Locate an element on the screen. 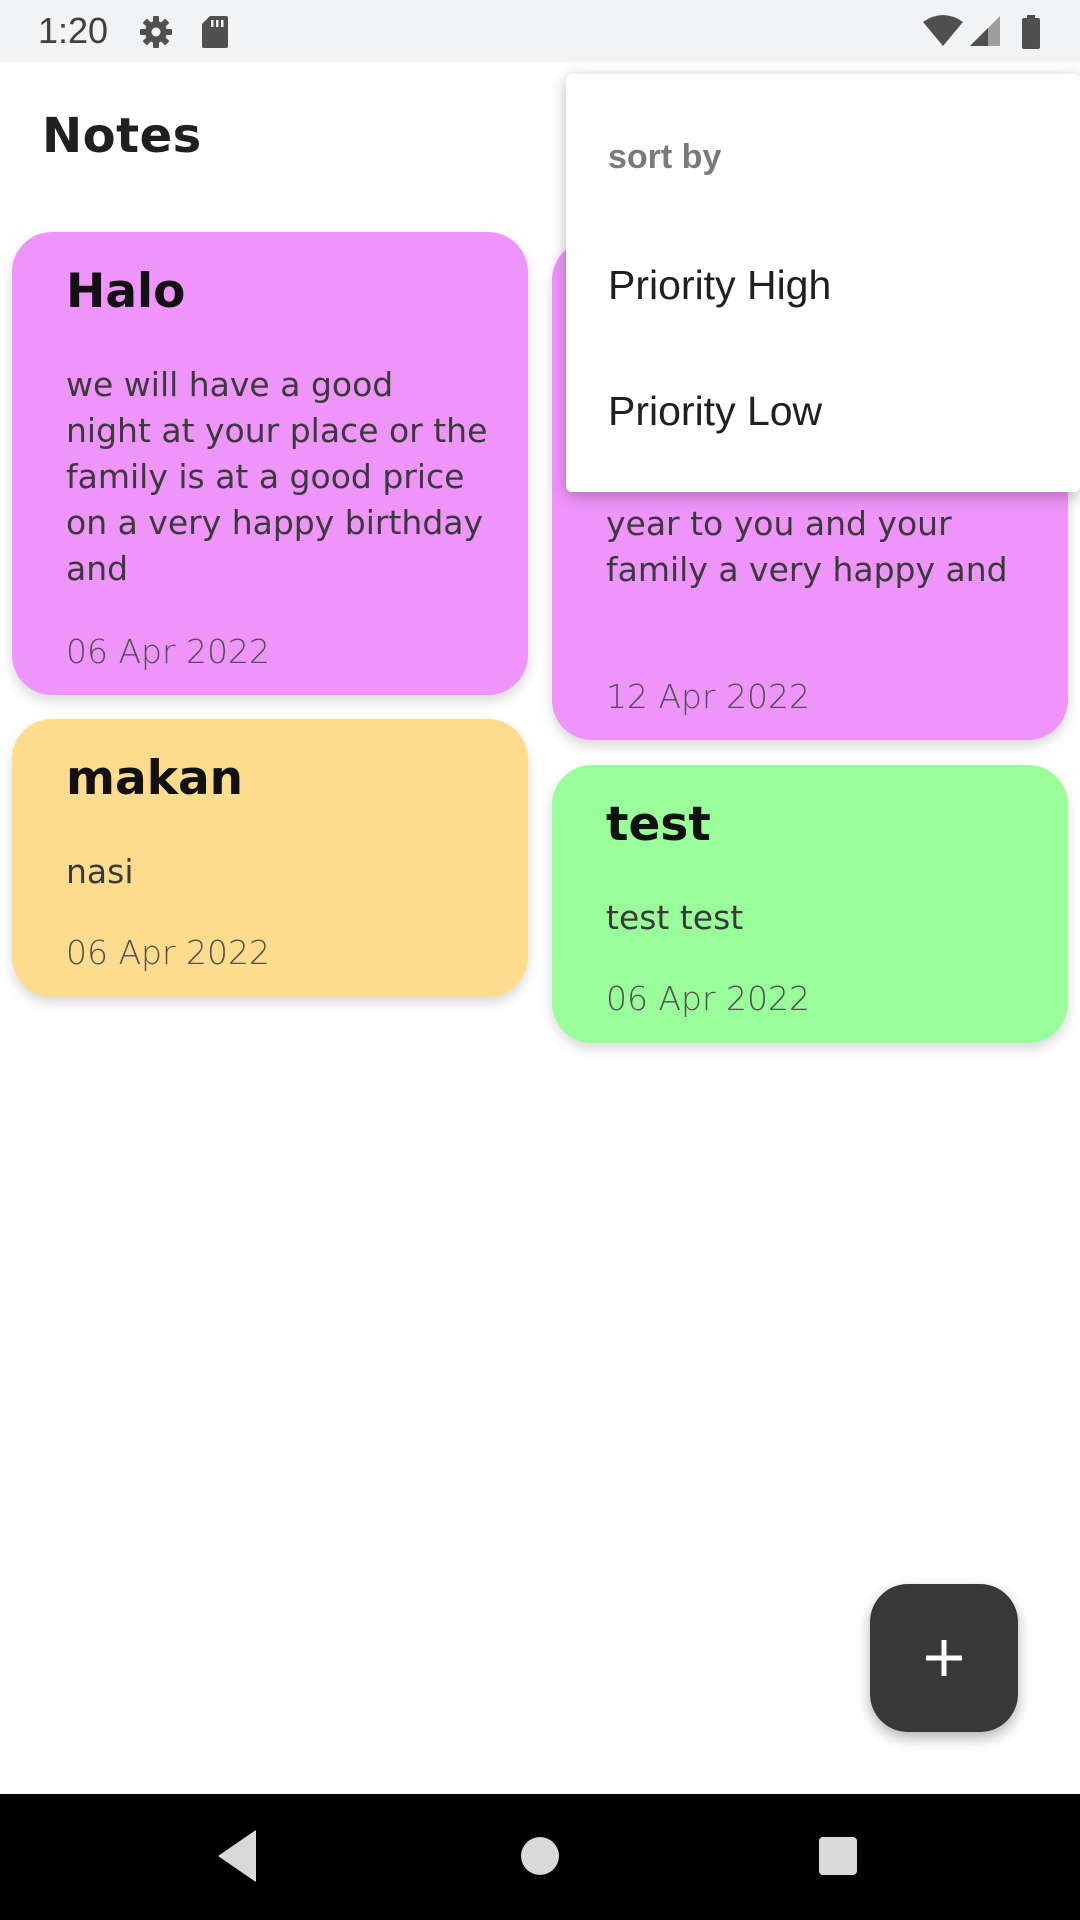 Image resolution: width=1080 pixels, height=1920 pixels. wifi-icon is located at coordinates (943, 30).